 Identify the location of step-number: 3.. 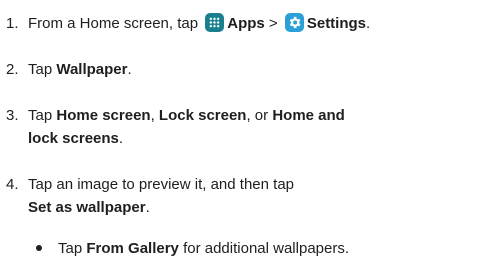
(12, 115).